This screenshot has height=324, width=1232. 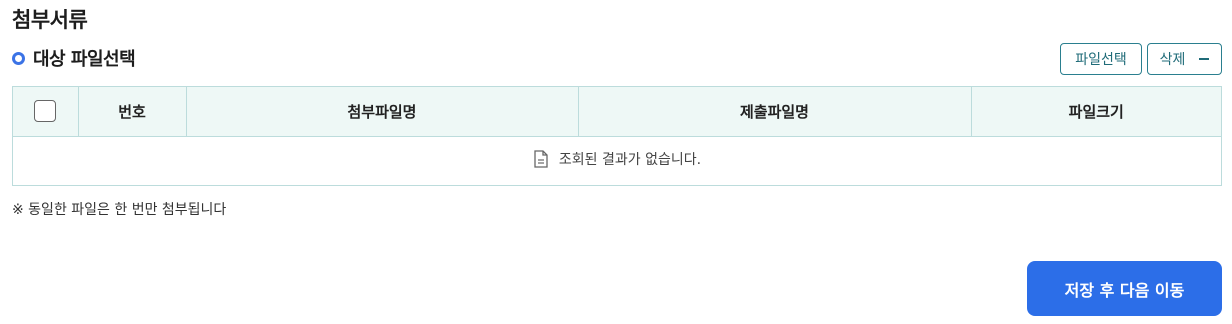 I want to click on empty-cell: 조회된 결과가 없습니다., so click(x=617, y=160).